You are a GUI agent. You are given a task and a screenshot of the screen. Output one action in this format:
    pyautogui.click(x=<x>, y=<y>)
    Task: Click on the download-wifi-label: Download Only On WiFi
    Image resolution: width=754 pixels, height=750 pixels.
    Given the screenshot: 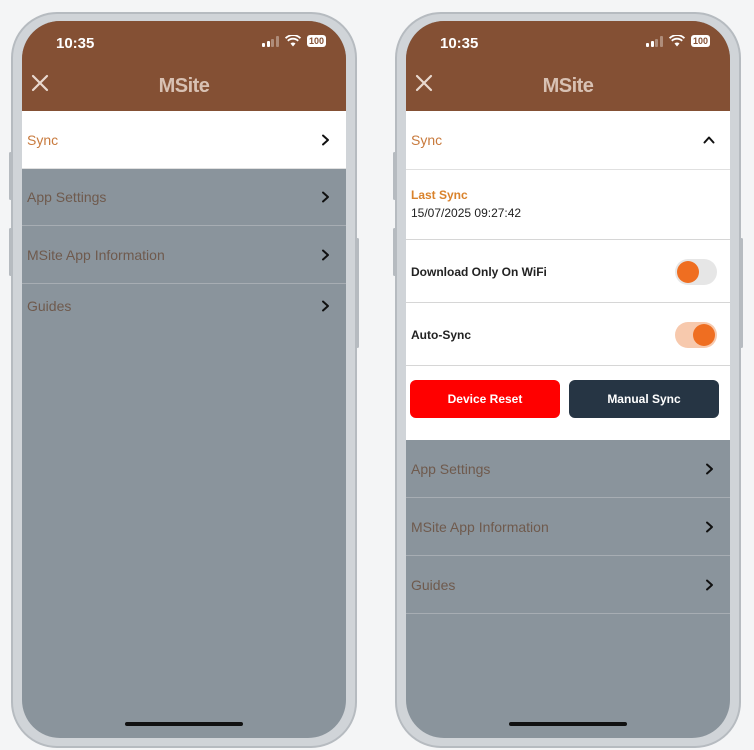 What is the action you would take?
    pyautogui.click(x=479, y=271)
    